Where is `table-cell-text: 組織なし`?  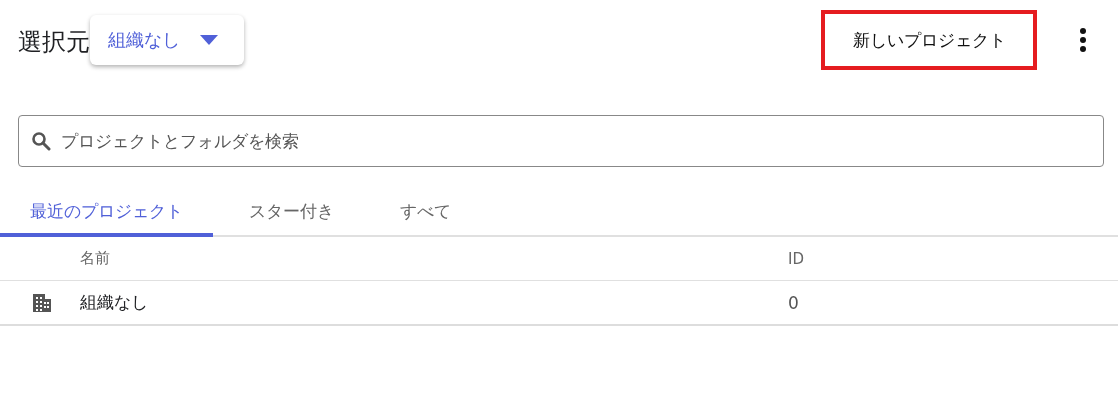 table-cell-text: 組織なし is located at coordinates (114, 302).